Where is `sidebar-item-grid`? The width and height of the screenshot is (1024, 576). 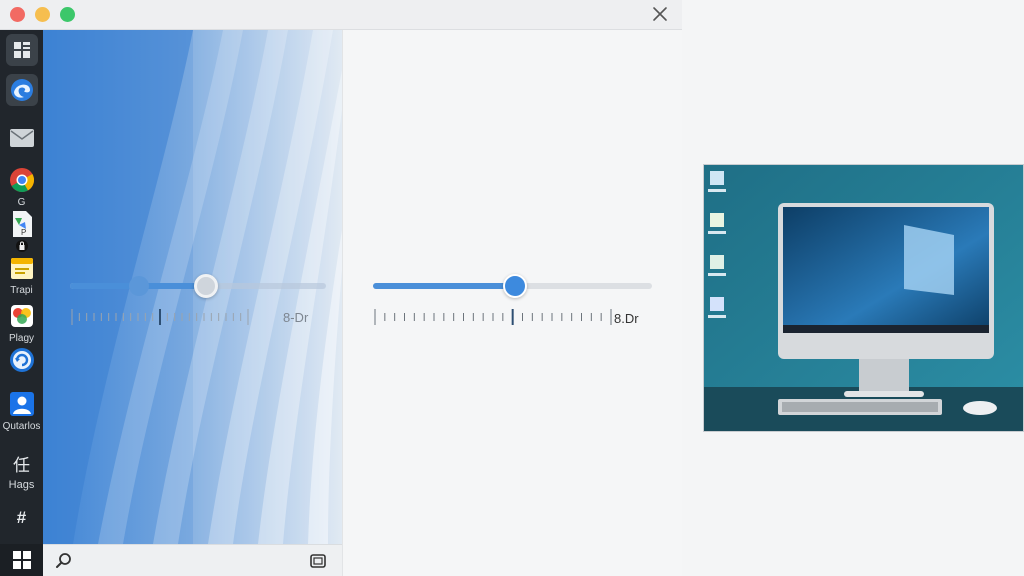 sidebar-item-grid is located at coordinates (21, 50).